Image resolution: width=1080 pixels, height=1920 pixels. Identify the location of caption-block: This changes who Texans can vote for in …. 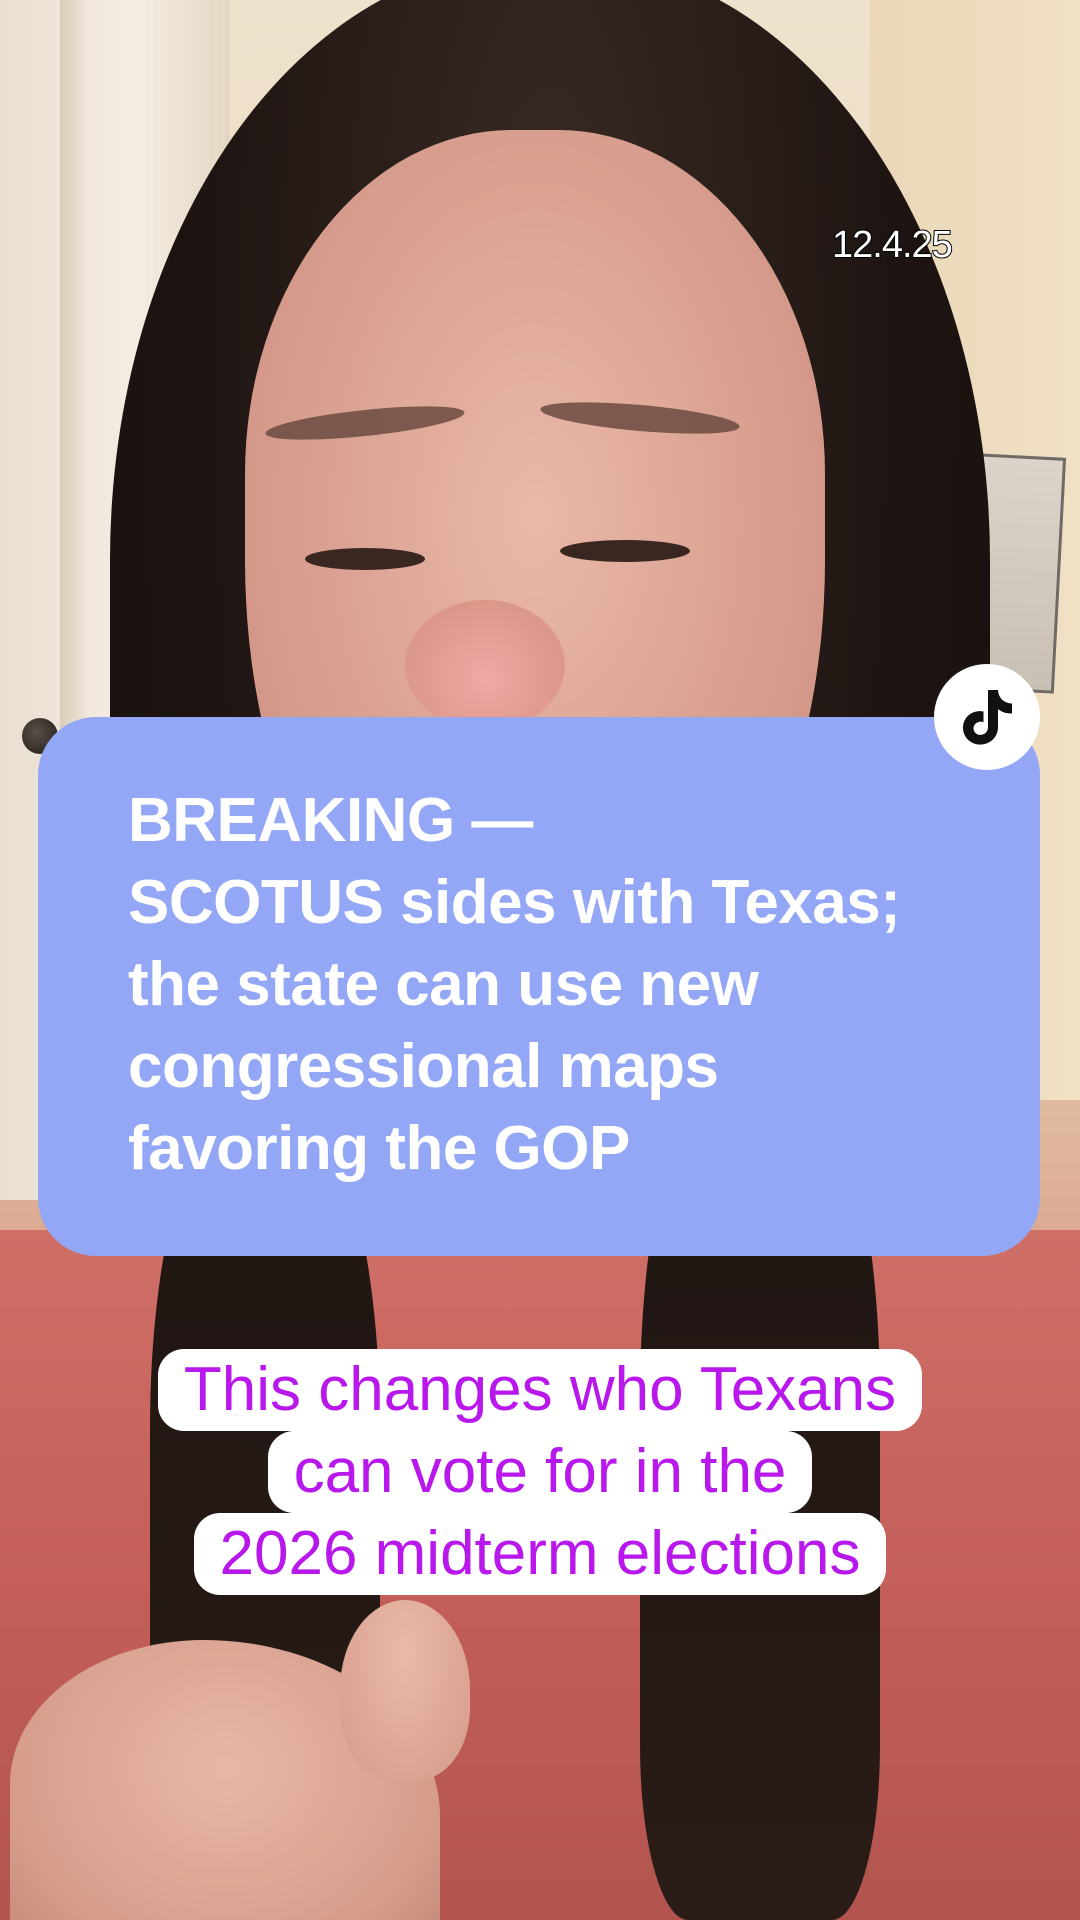
(540, 1472).